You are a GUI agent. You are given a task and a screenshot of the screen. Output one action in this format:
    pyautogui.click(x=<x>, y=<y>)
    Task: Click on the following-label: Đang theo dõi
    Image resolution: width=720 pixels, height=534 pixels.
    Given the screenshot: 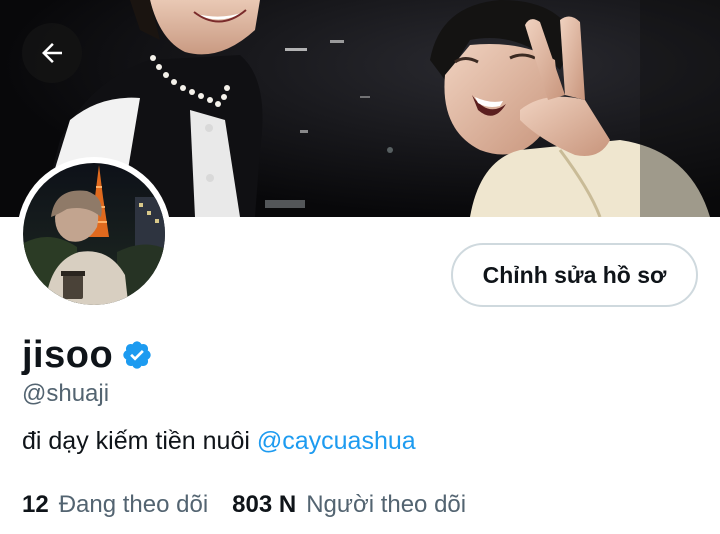 What is the action you would take?
    pyautogui.click(x=133, y=504)
    